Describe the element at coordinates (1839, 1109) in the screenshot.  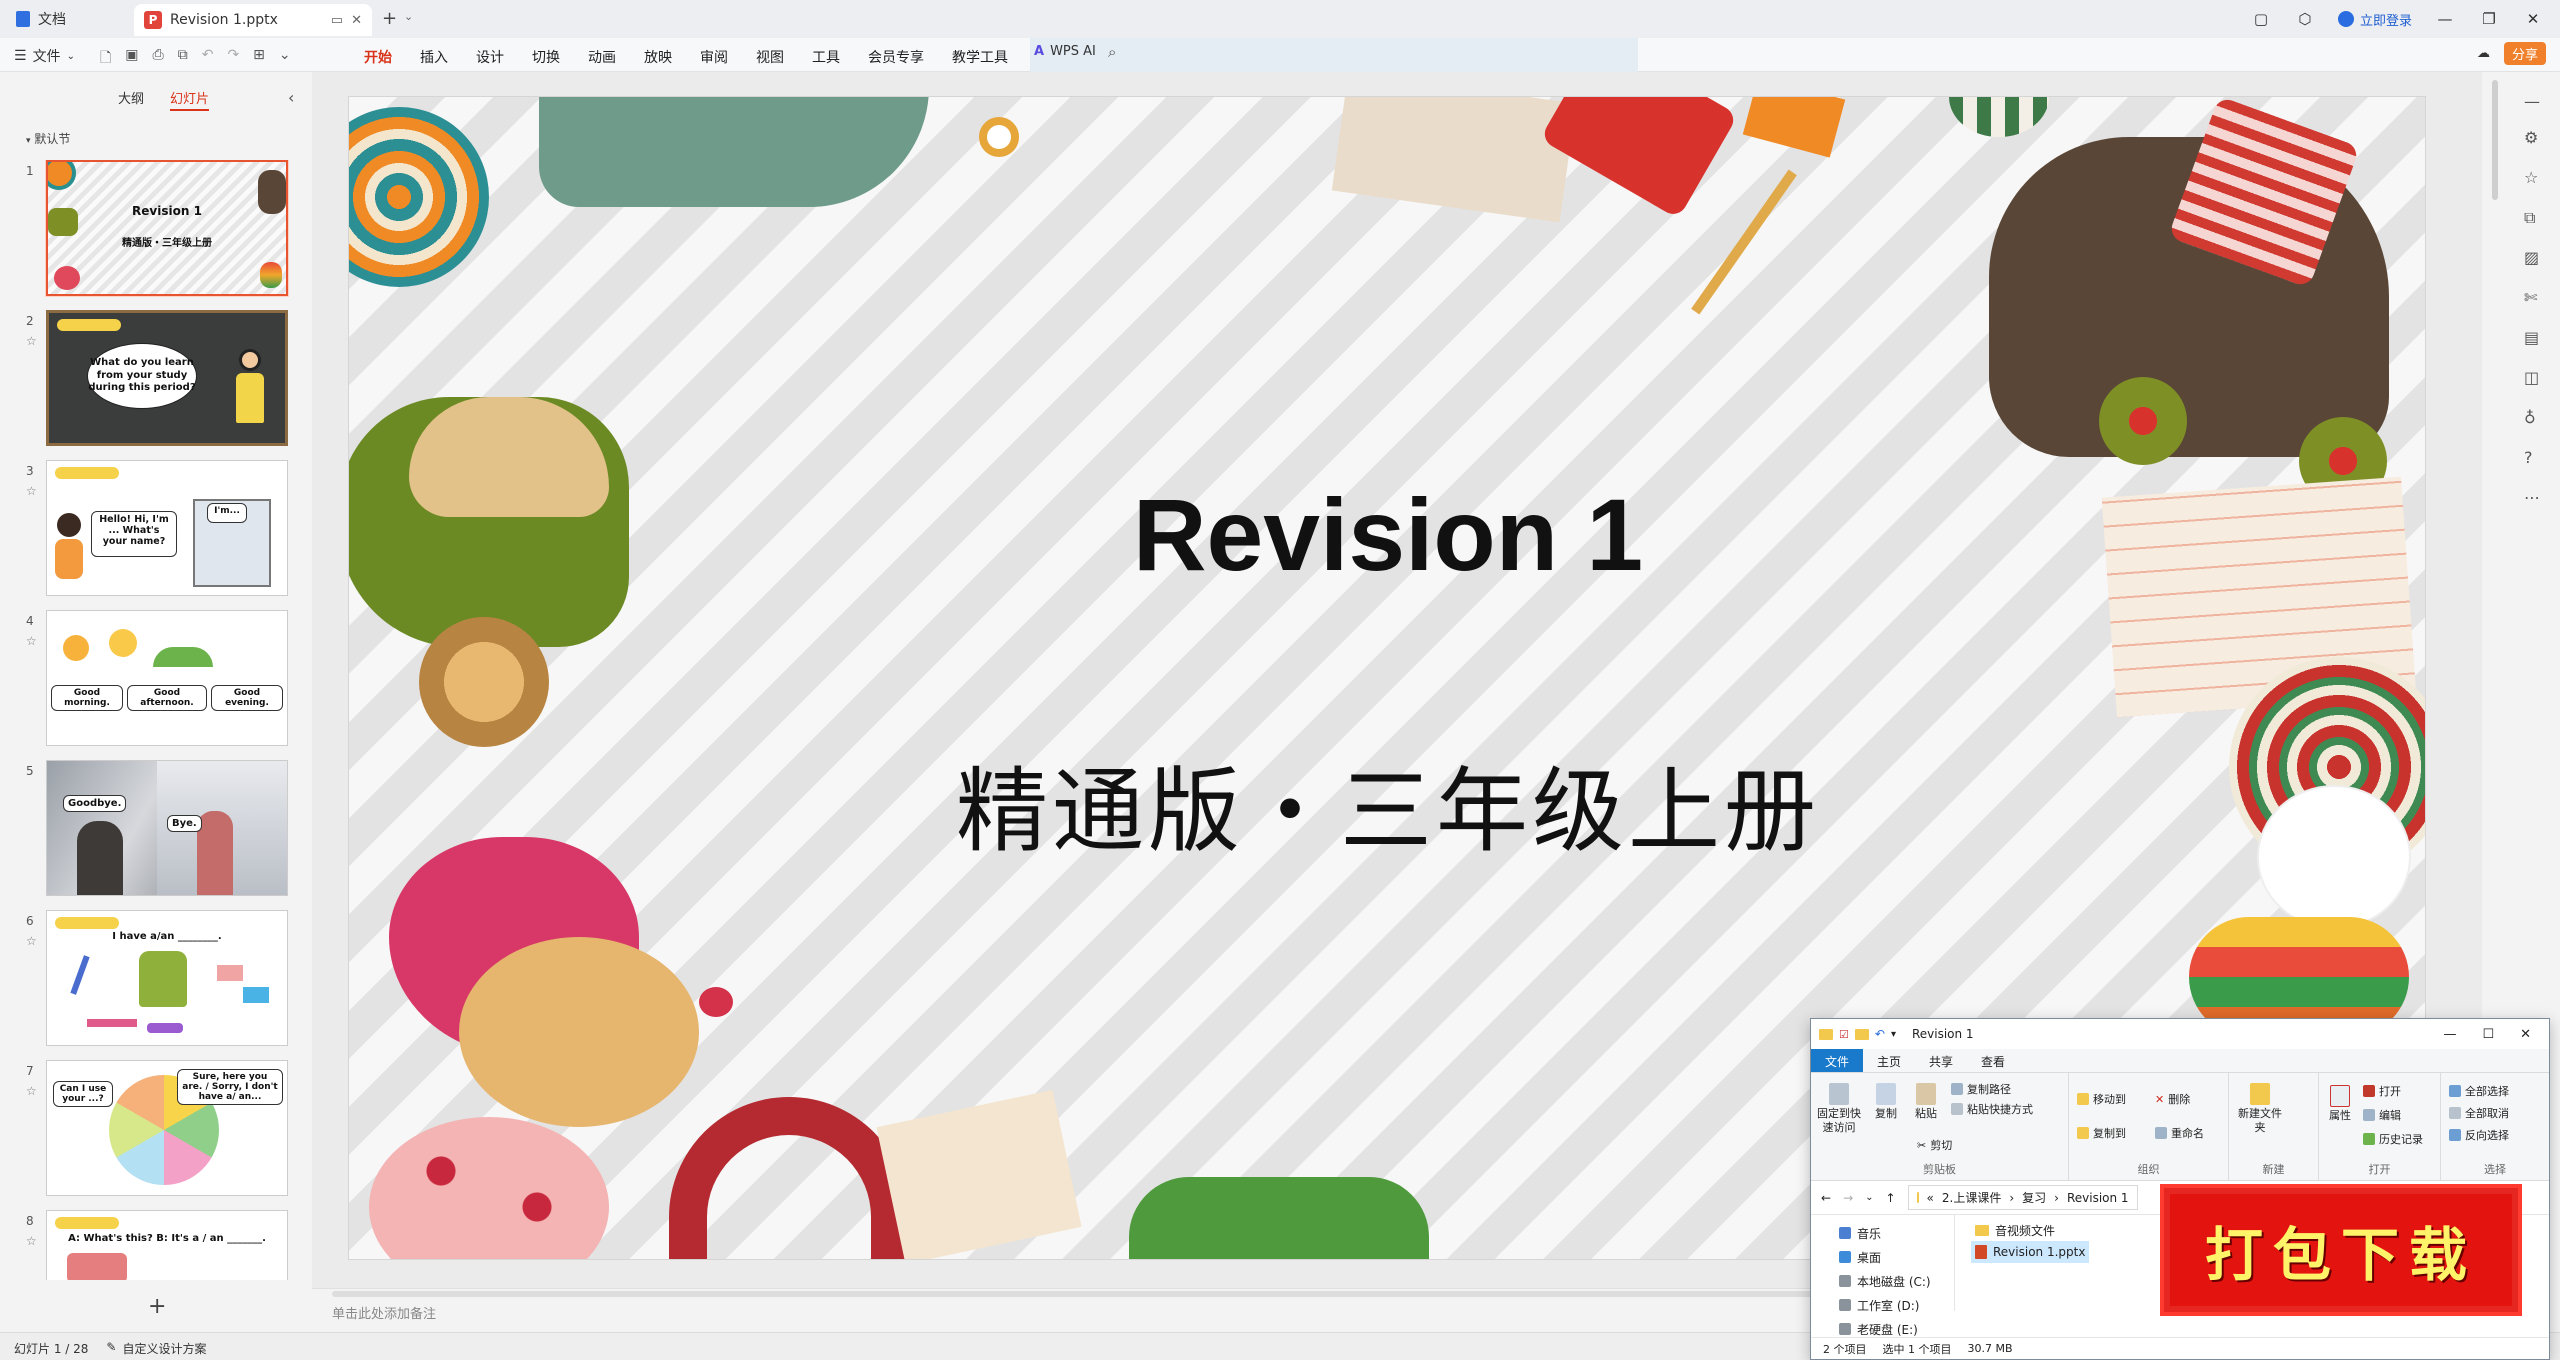
I see `pin-quick-access-button: 固定到快速访问` at that location.